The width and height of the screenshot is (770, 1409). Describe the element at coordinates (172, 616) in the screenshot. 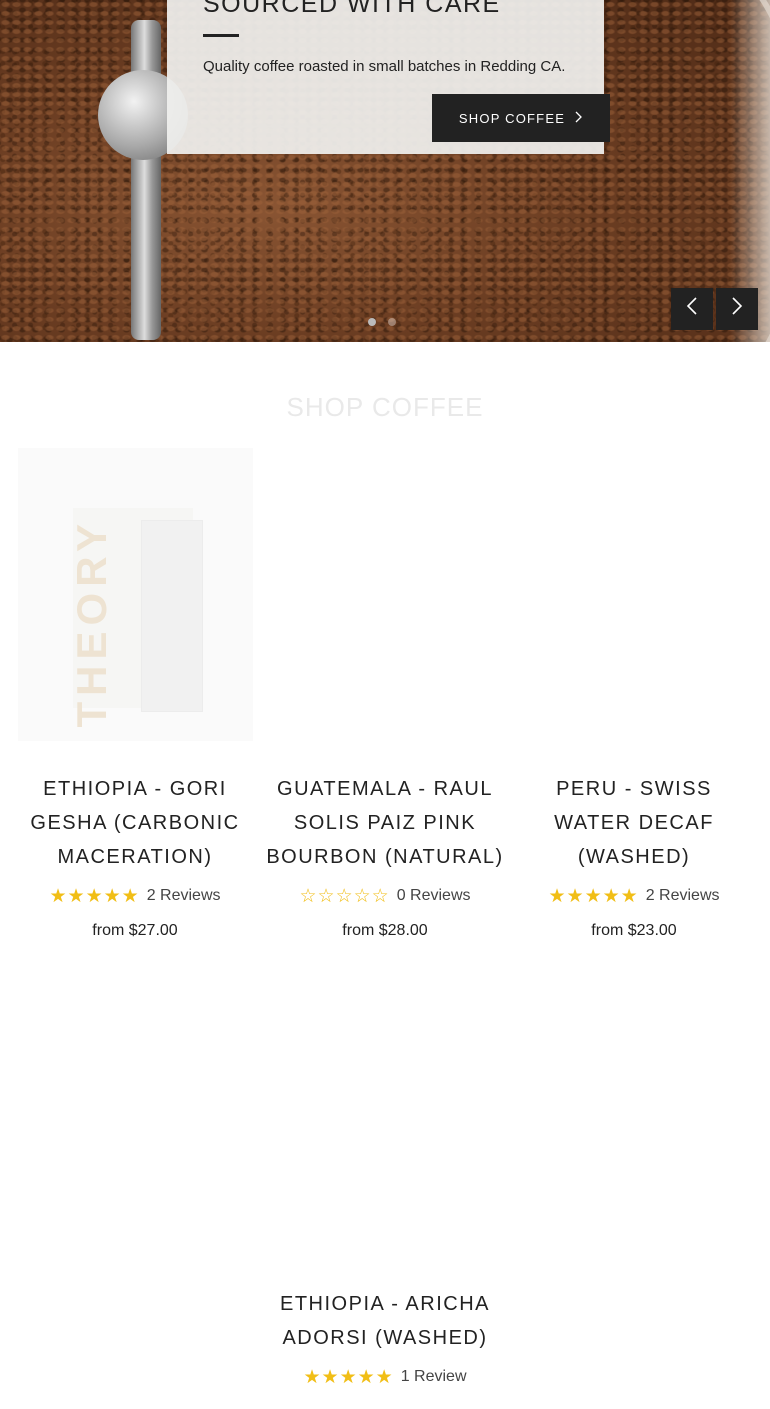

I see `bag-label` at that location.